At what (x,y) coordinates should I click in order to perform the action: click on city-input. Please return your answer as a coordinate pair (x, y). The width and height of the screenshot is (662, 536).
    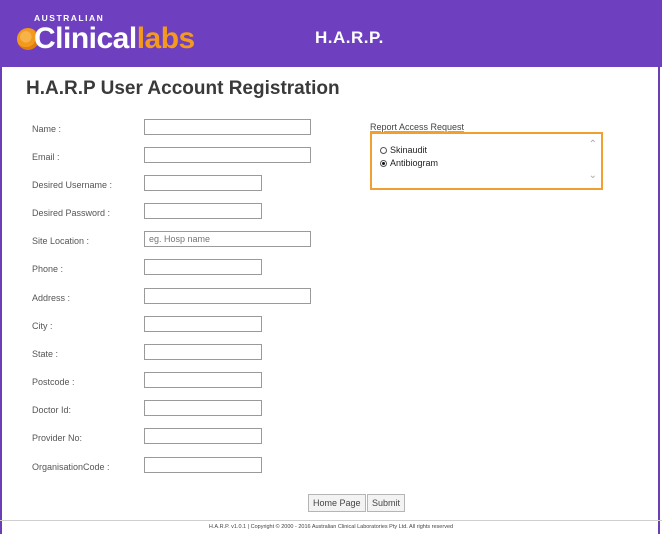
    Looking at the image, I should click on (203, 324).